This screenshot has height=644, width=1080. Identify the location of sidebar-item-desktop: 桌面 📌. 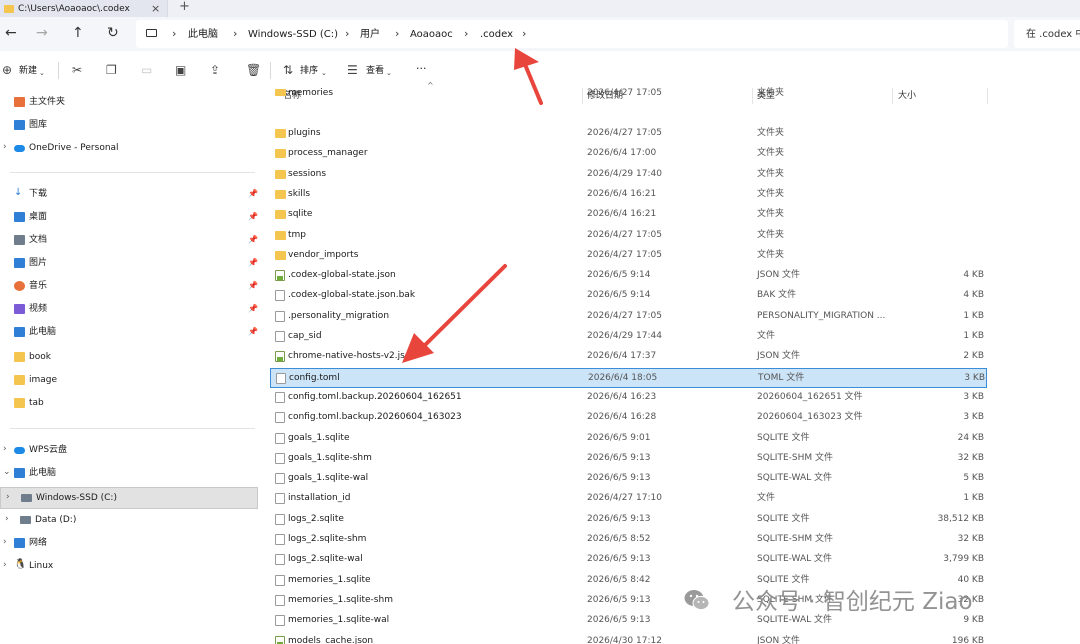
(131, 218).